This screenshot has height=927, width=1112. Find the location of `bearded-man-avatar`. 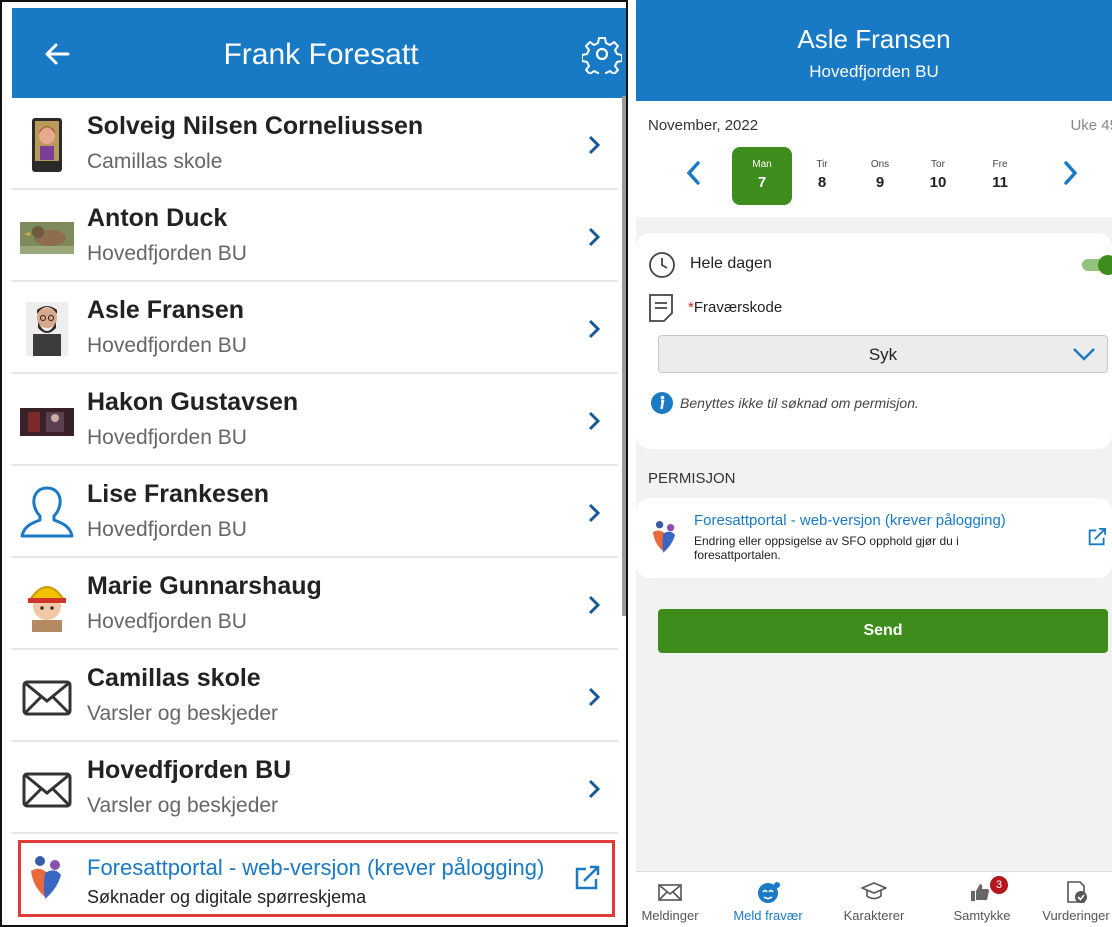

bearded-man-avatar is located at coordinates (47, 329).